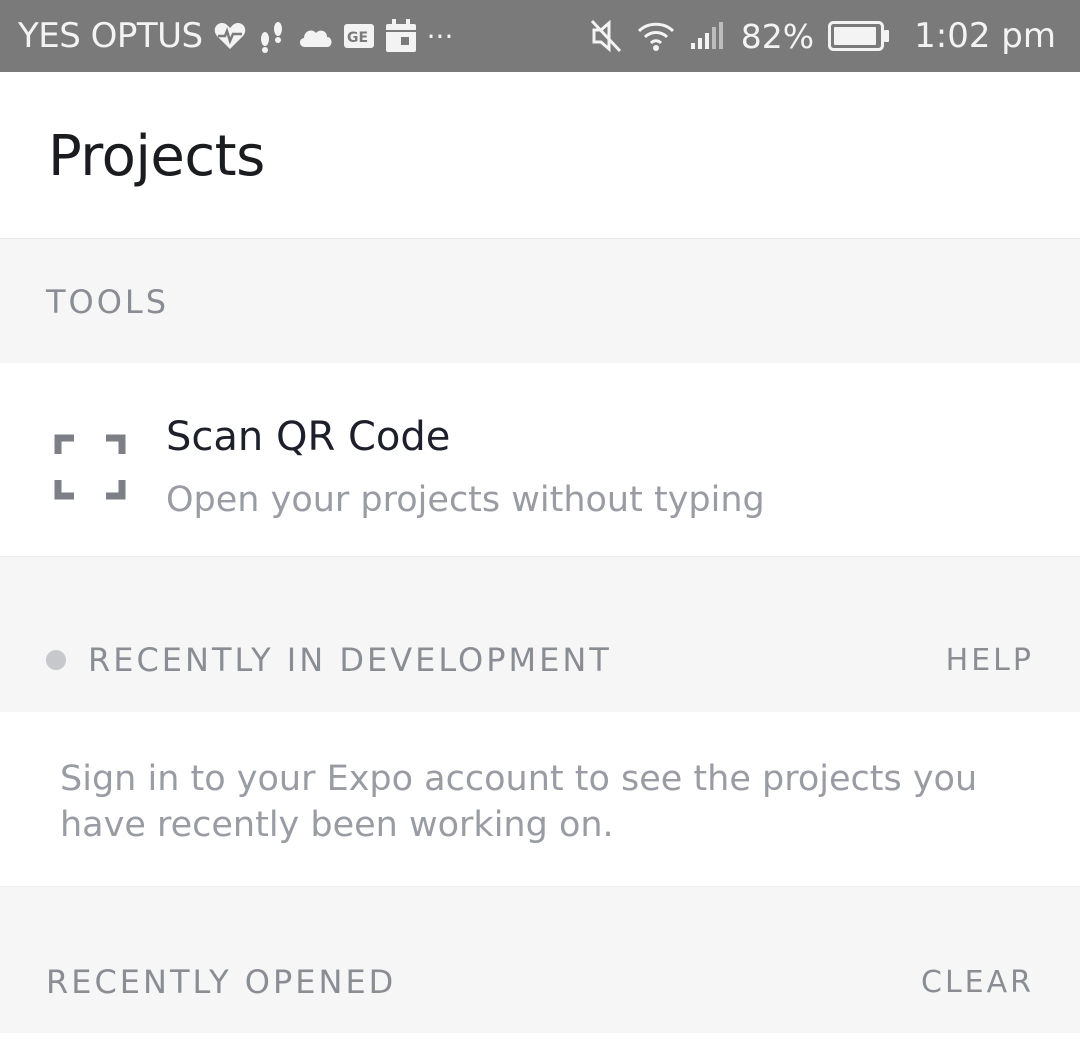  I want to click on help-button: HELP, so click(990, 660).